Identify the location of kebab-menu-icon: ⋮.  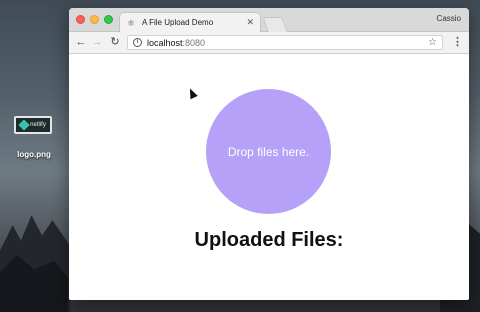
(457, 42).